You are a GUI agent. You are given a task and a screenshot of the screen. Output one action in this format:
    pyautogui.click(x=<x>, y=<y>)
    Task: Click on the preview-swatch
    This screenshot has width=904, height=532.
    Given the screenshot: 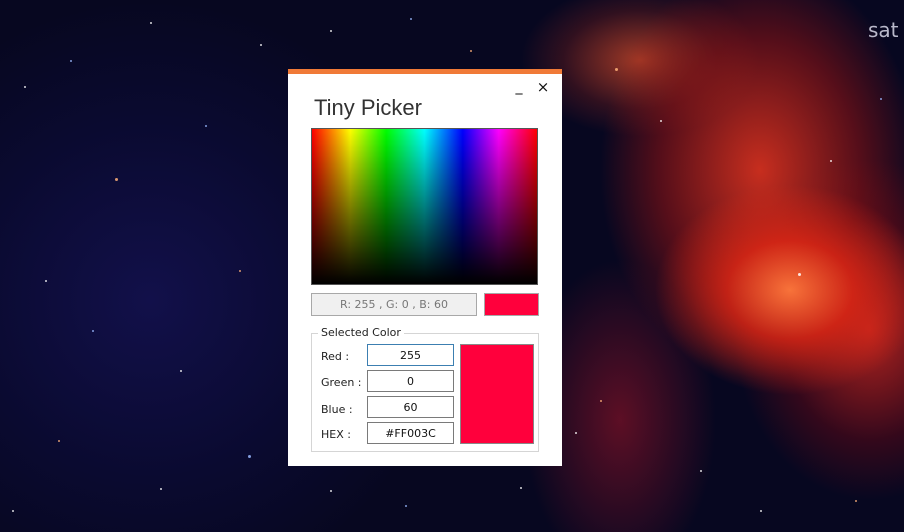 What is the action you would take?
    pyautogui.click(x=511, y=304)
    